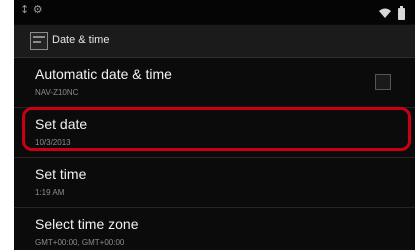  I want to click on setting-title: Set date, so click(61, 124).